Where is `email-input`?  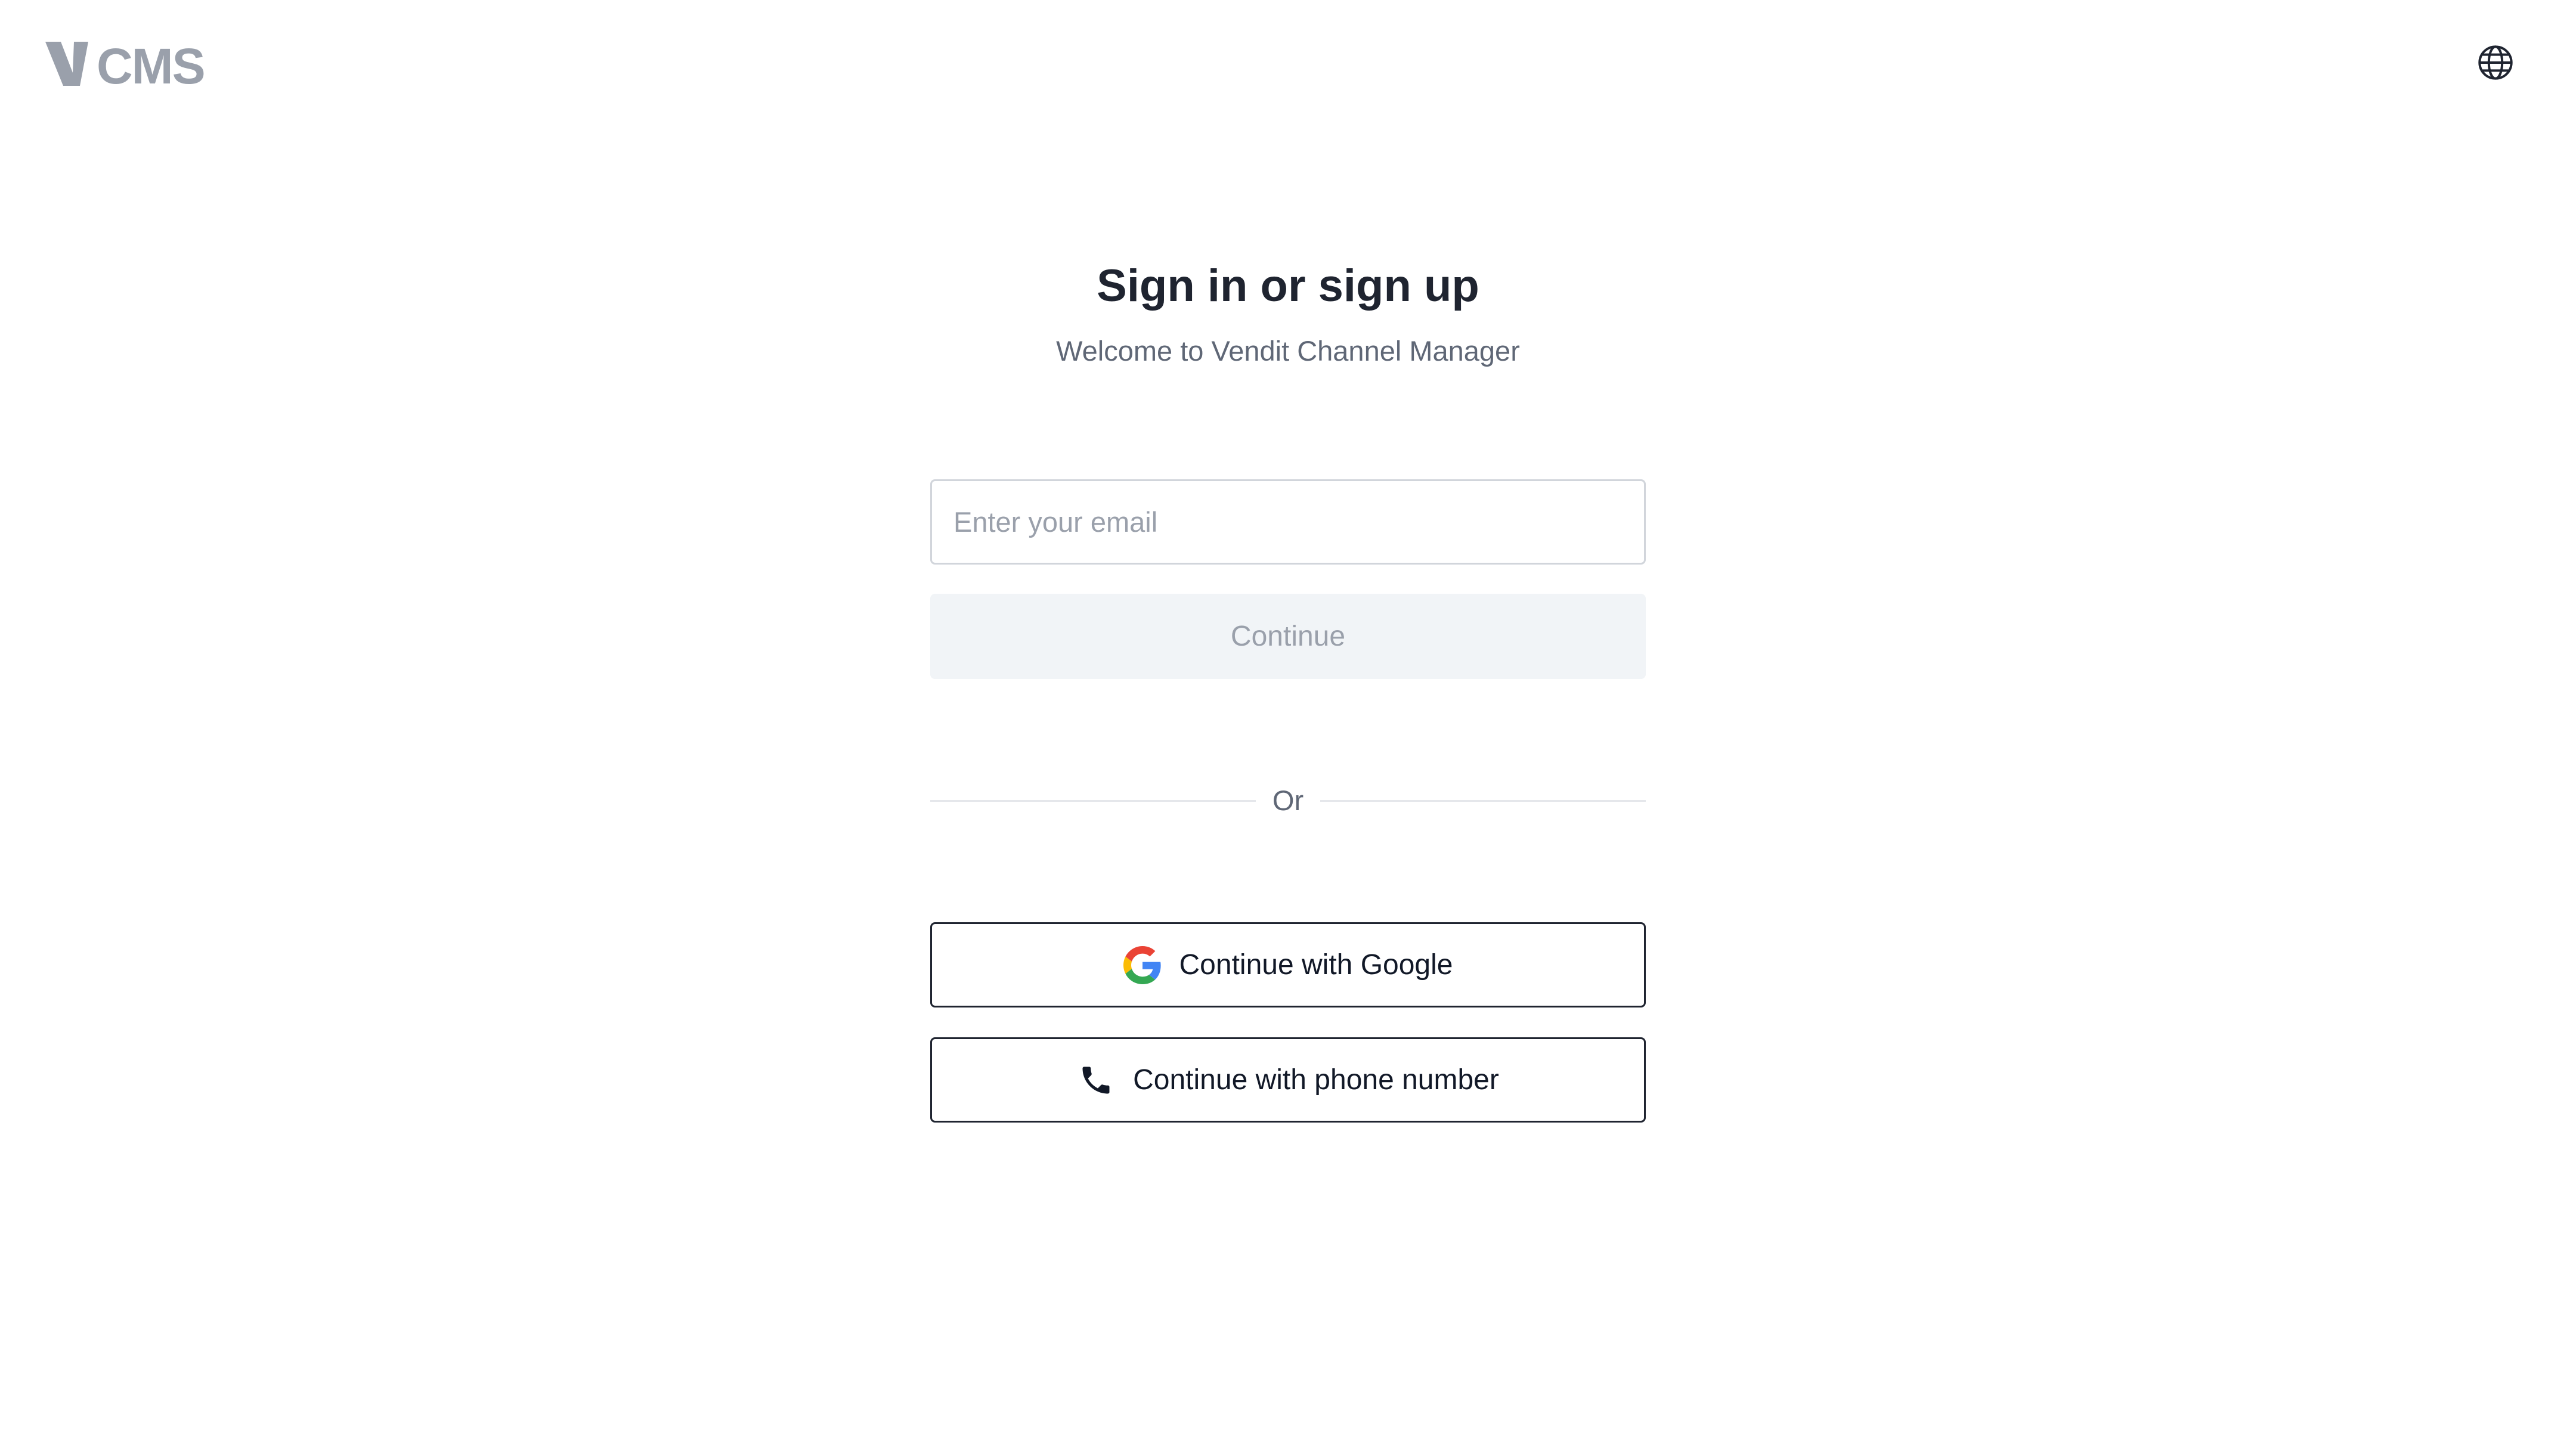 email-input is located at coordinates (1288, 522).